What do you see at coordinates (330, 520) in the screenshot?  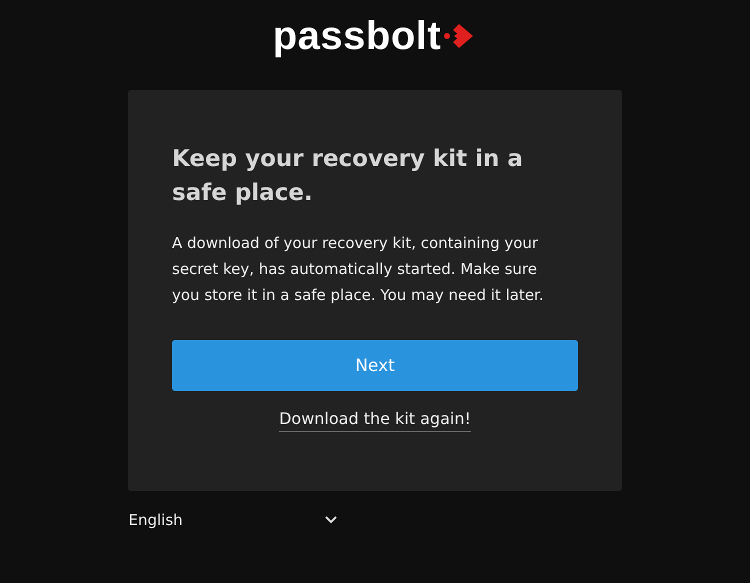 I see `chevron-down-icon` at bounding box center [330, 520].